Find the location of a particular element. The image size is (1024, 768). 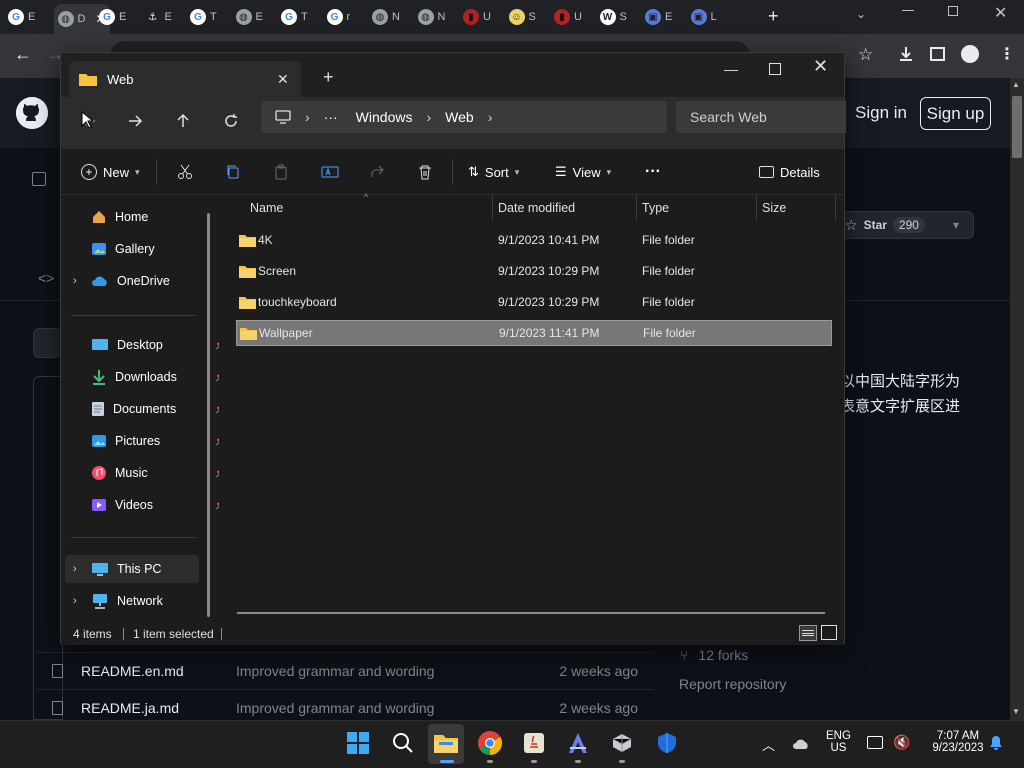

scroll-down-arrow-icon: ▼ is located at coordinates (1016, 711).